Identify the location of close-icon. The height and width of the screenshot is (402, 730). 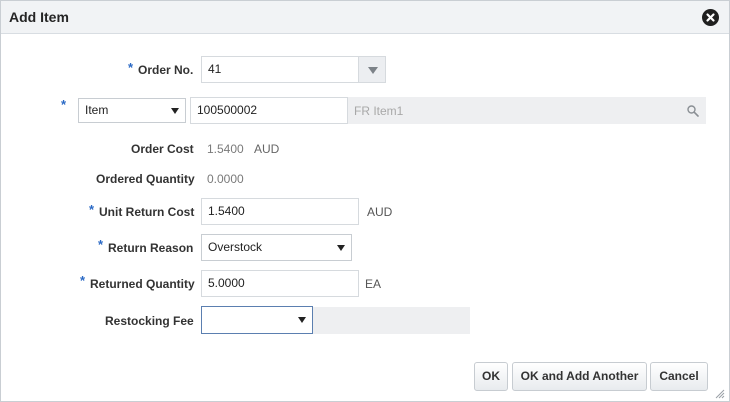
(710, 17).